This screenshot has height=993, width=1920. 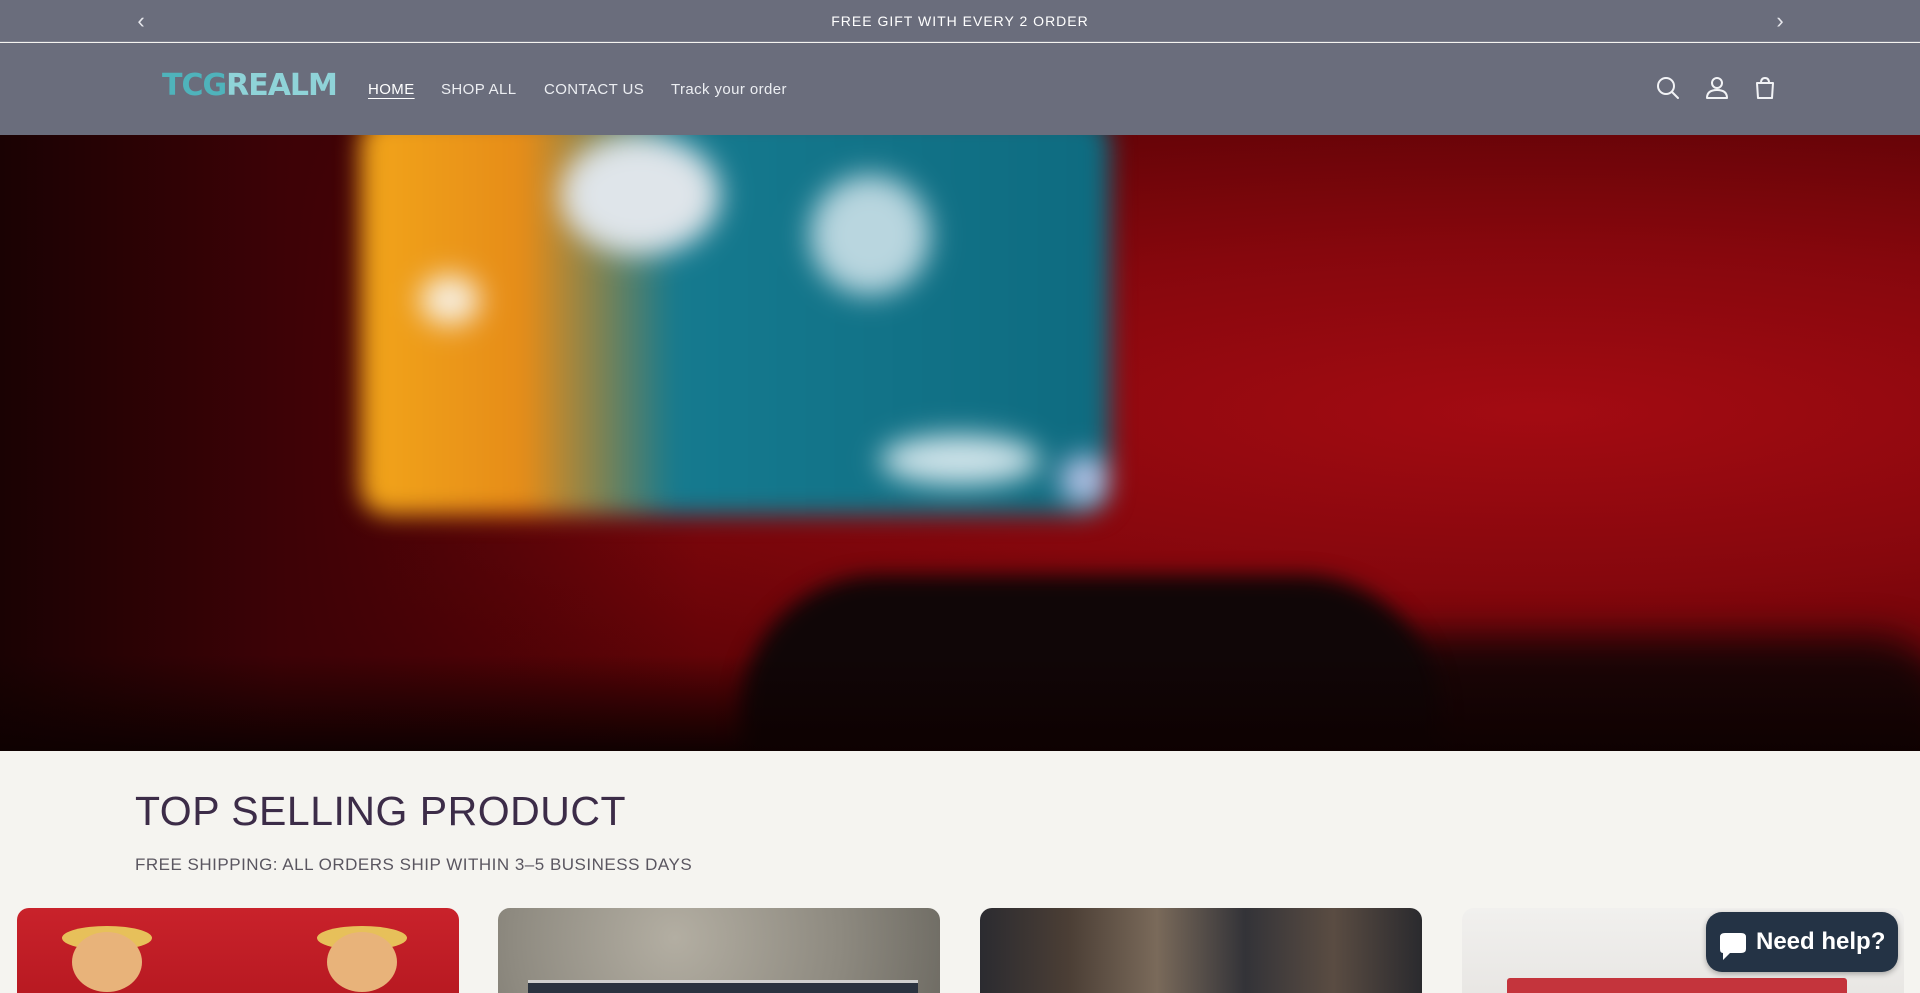 What do you see at coordinates (960, 703) in the screenshot?
I see `hero-floor` at bounding box center [960, 703].